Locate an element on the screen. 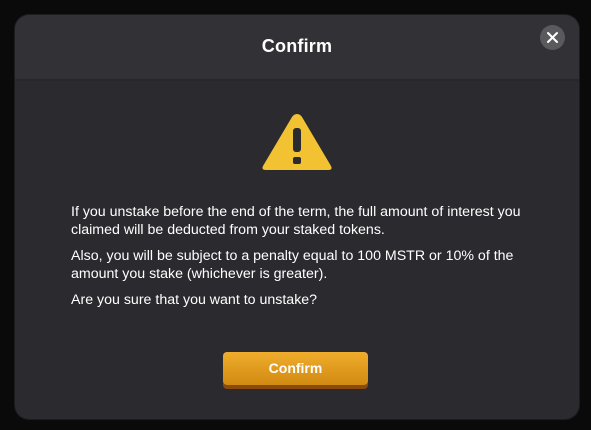 Image resolution: width=591 pixels, height=430 pixels. warning-triangle-icon is located at coordinates (297, 142).